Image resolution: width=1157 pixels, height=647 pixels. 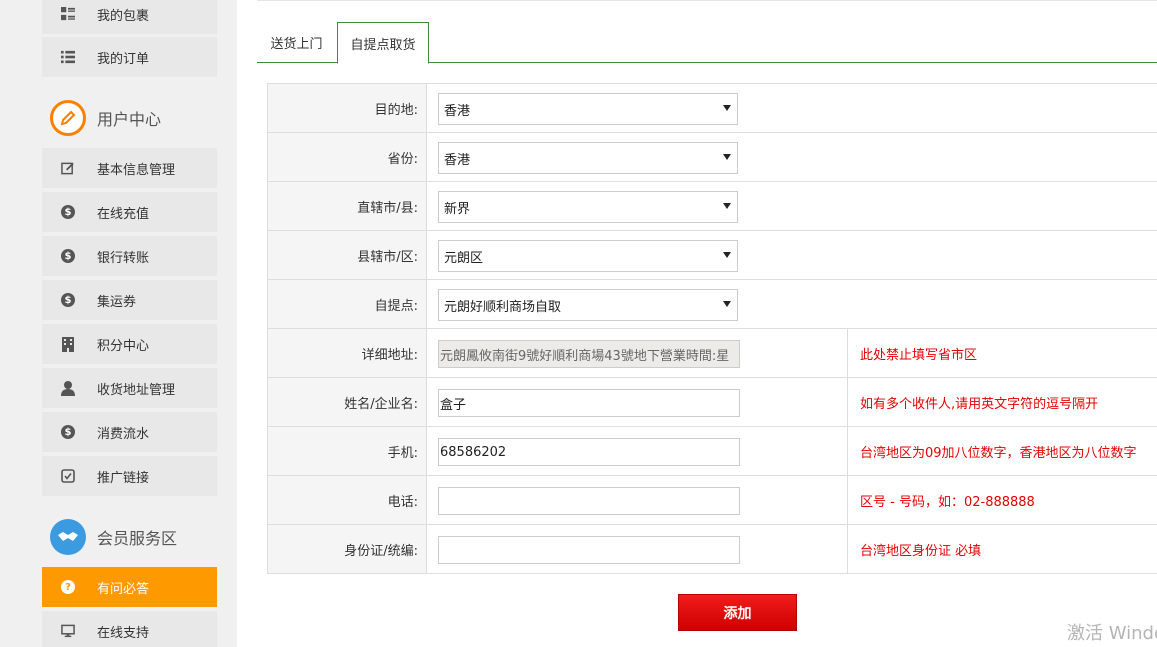 What do you see at coordinates (123, 346) in the screenshot?
I see `sidebar-item-label: 积分中心` at bounding box center [123, 346].